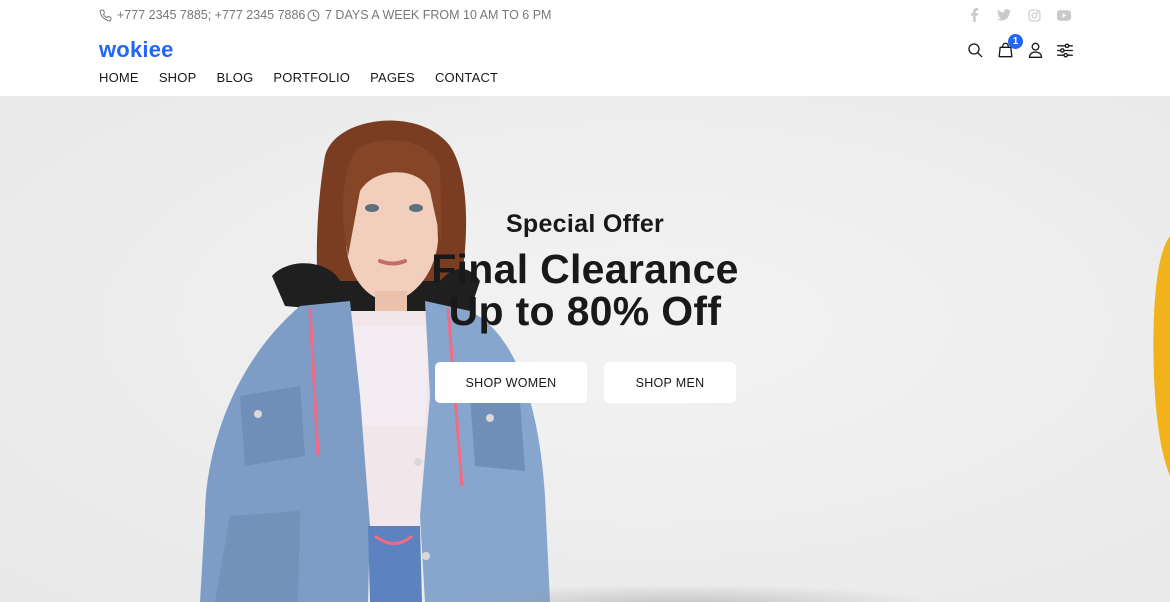 The height and width of the screenshot is (602, 1170). What do you see at coordinates (119, 78) in the screenshot?
I see `nav-item-home: HOME` at bounding box center [119, 78].